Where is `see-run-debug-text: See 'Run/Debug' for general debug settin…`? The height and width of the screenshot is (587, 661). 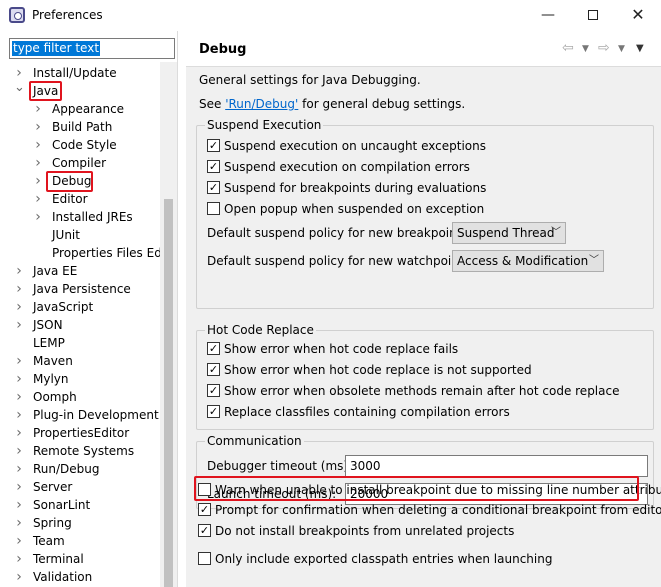 see-run-debug-text: See 'Run/Debug' for general debug settin… is located at coordinates (332, 104).